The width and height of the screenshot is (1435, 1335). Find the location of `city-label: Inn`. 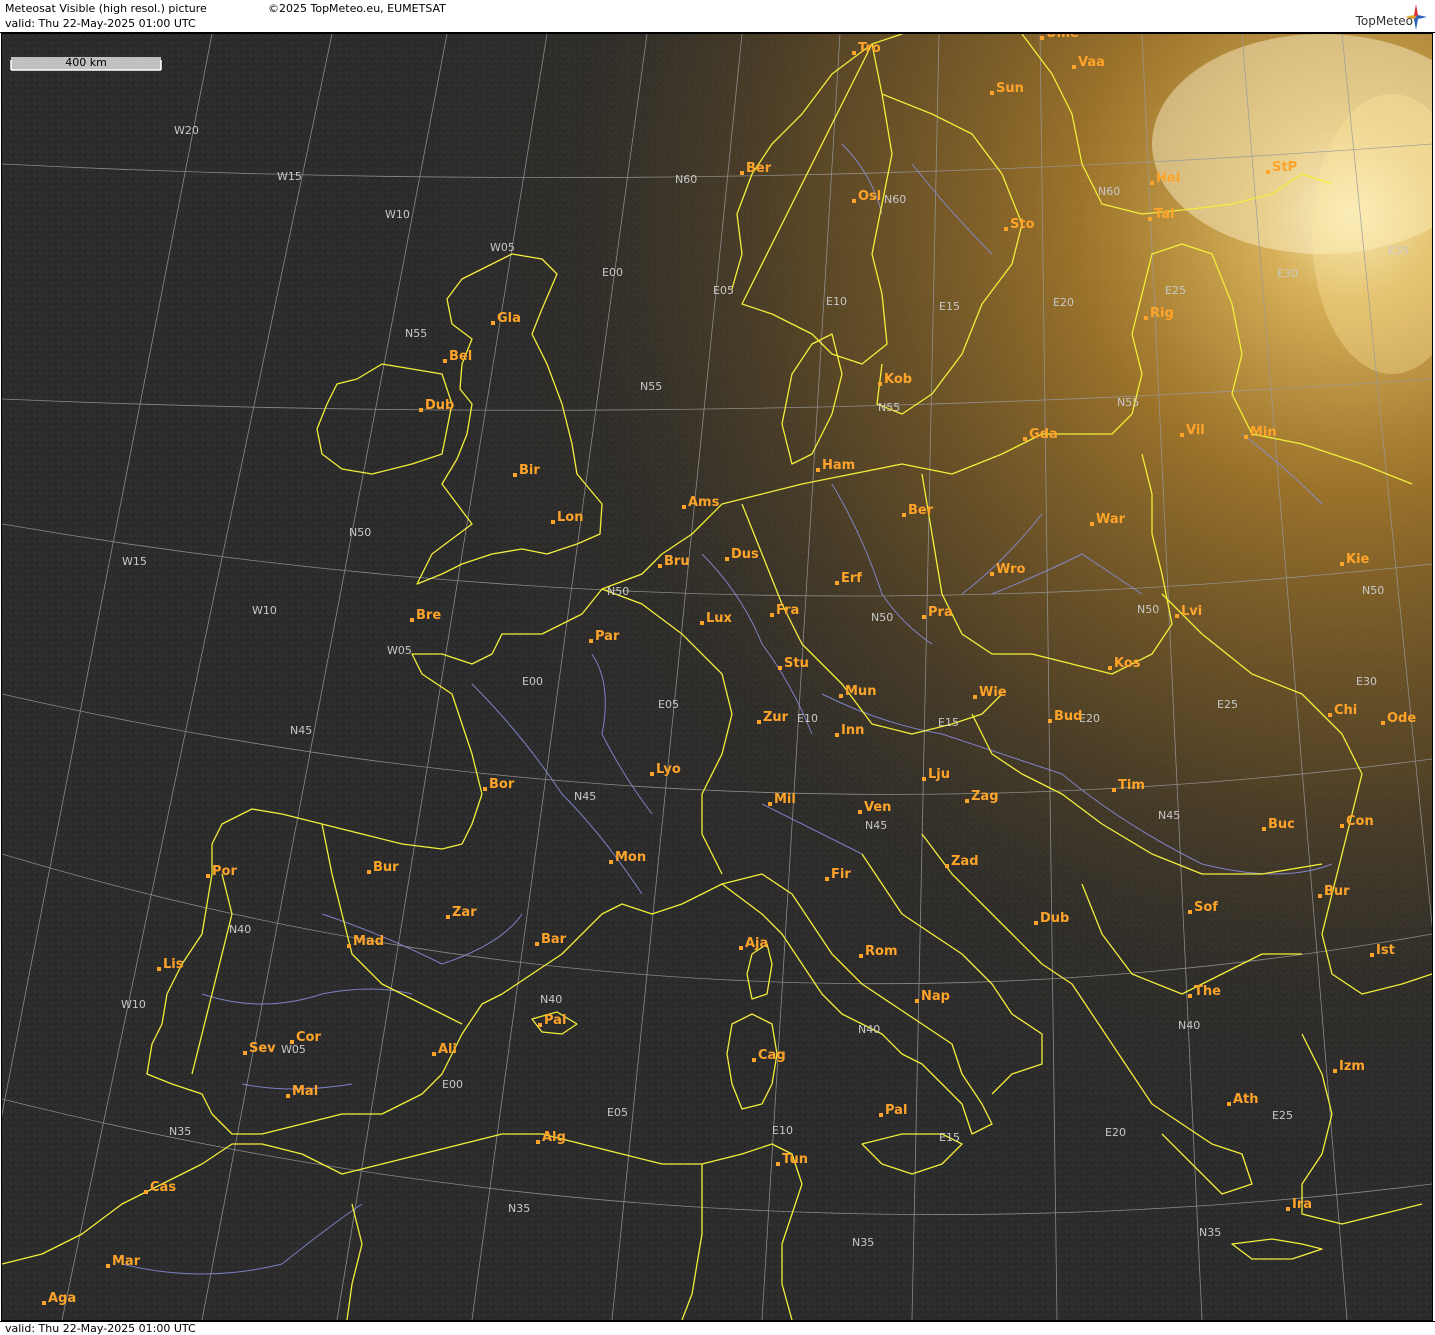

city-label: Inn is located at coordinates (852, 730).